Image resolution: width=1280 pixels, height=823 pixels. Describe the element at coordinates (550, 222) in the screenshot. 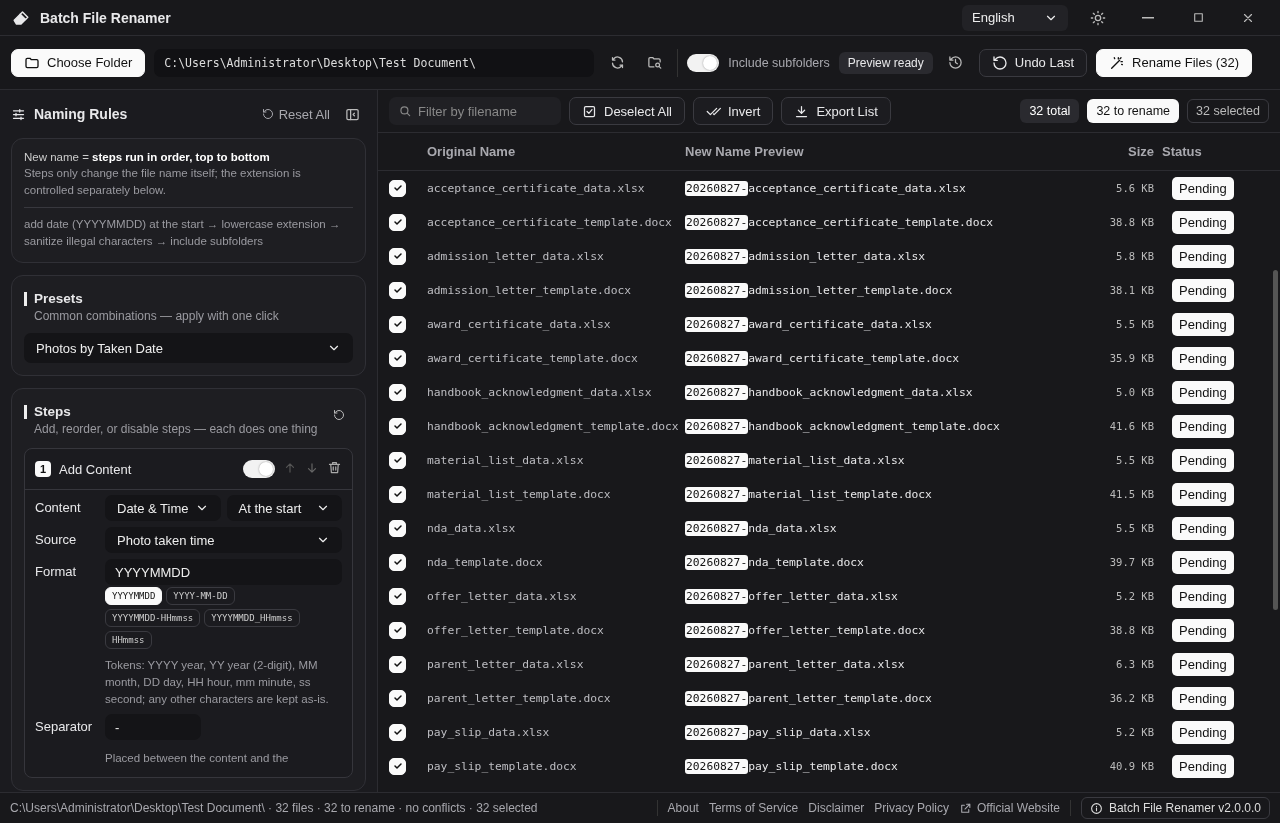

I see `original-name: acceptance_certificate_template.docx` at that location.